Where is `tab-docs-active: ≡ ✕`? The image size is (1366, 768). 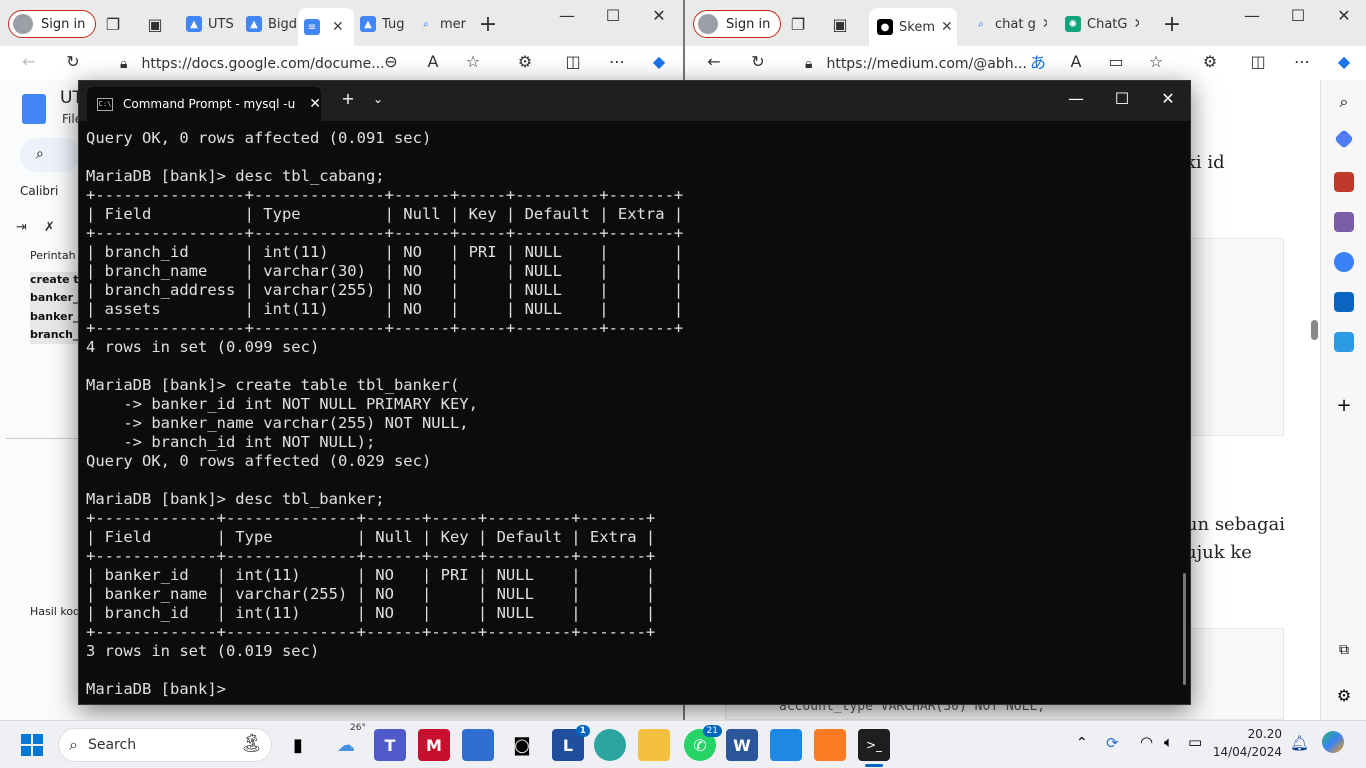
tab-docs-active: ≡ ✕ is located at coordinates (326, 27).